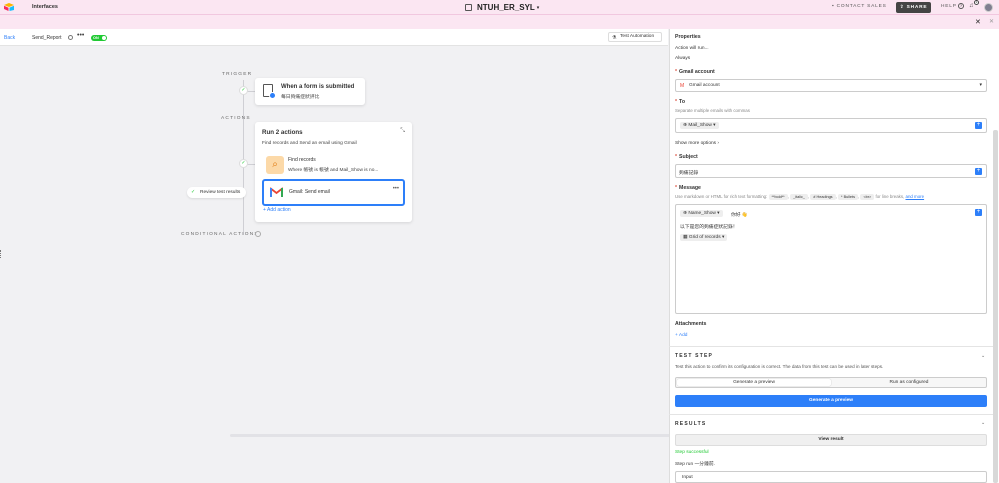  What do you see at coordinates (243, 90) in the screenshot?
I see `trigger-check-icon: ✓` at bounding box center [243, 90].